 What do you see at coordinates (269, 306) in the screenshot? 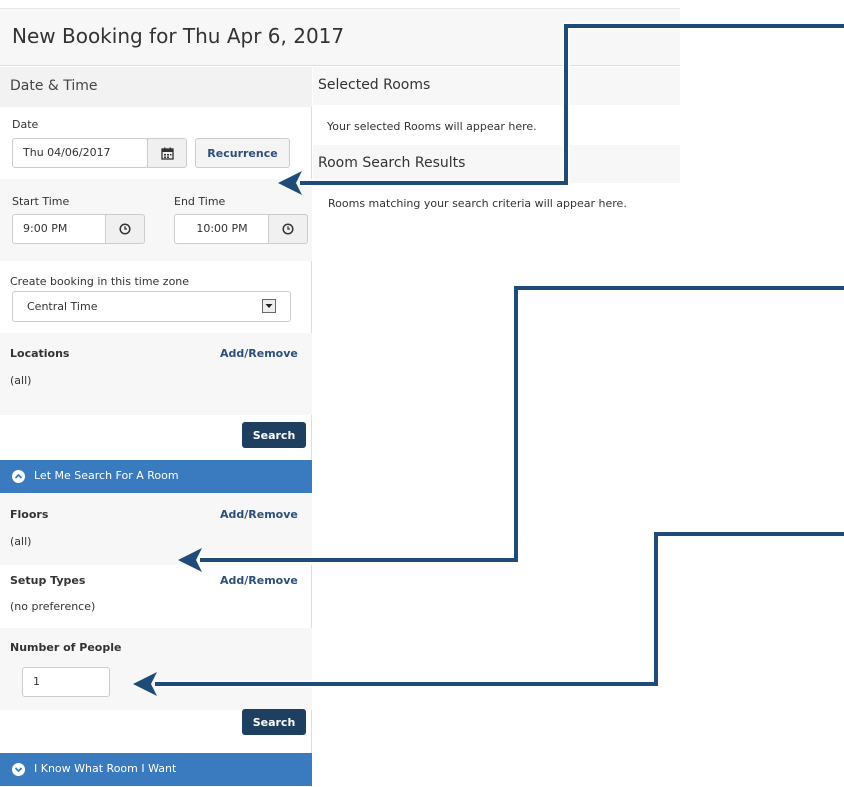
I see `dropdown-arrow-icon` at bounding box center [269, 306].